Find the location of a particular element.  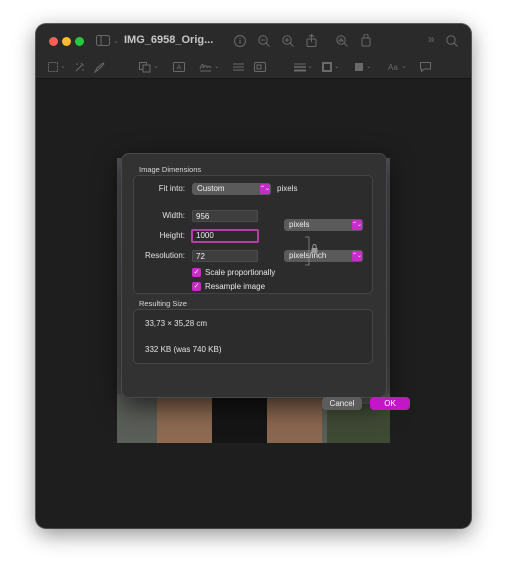

adjust-size-icon is located at coordinates (260, 67).